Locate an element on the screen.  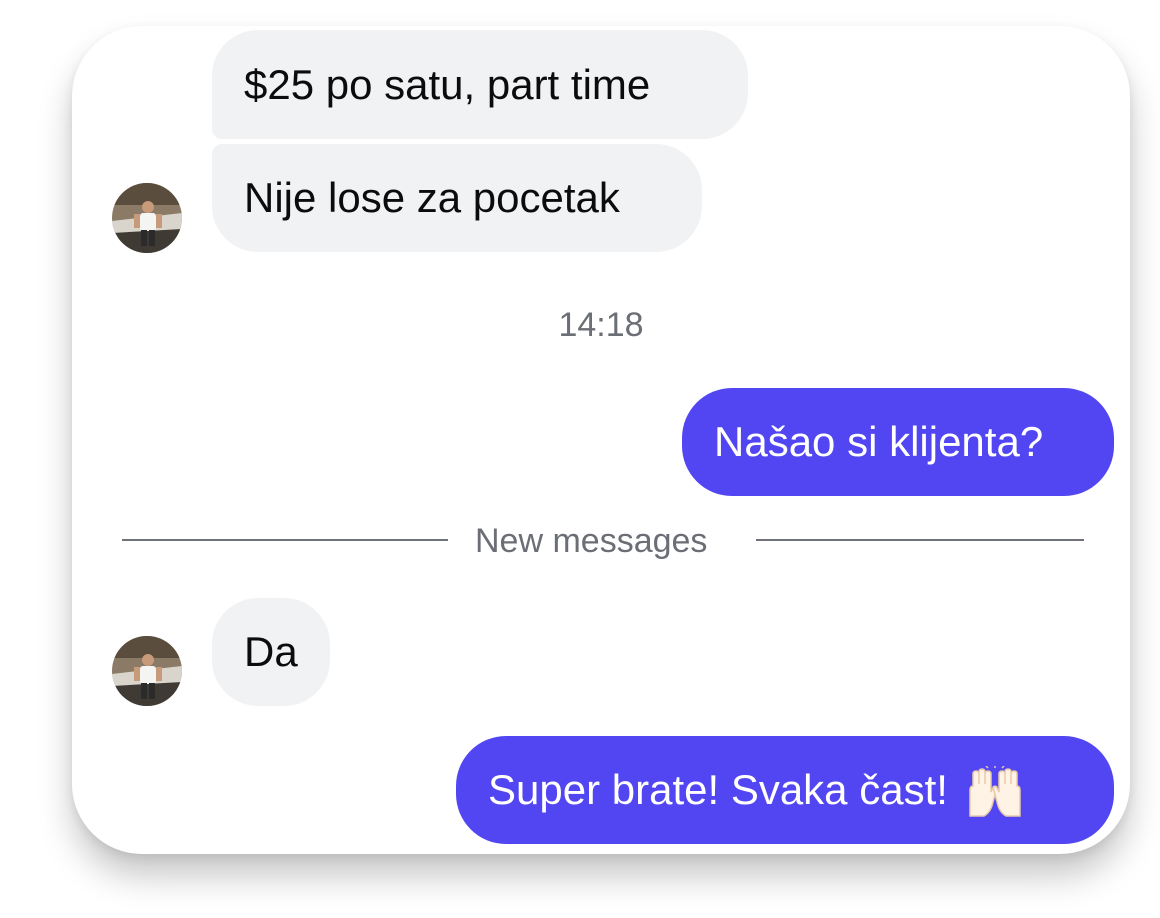
incoming-message: Nije lose za pocetak is located at coordinates (457, 198).